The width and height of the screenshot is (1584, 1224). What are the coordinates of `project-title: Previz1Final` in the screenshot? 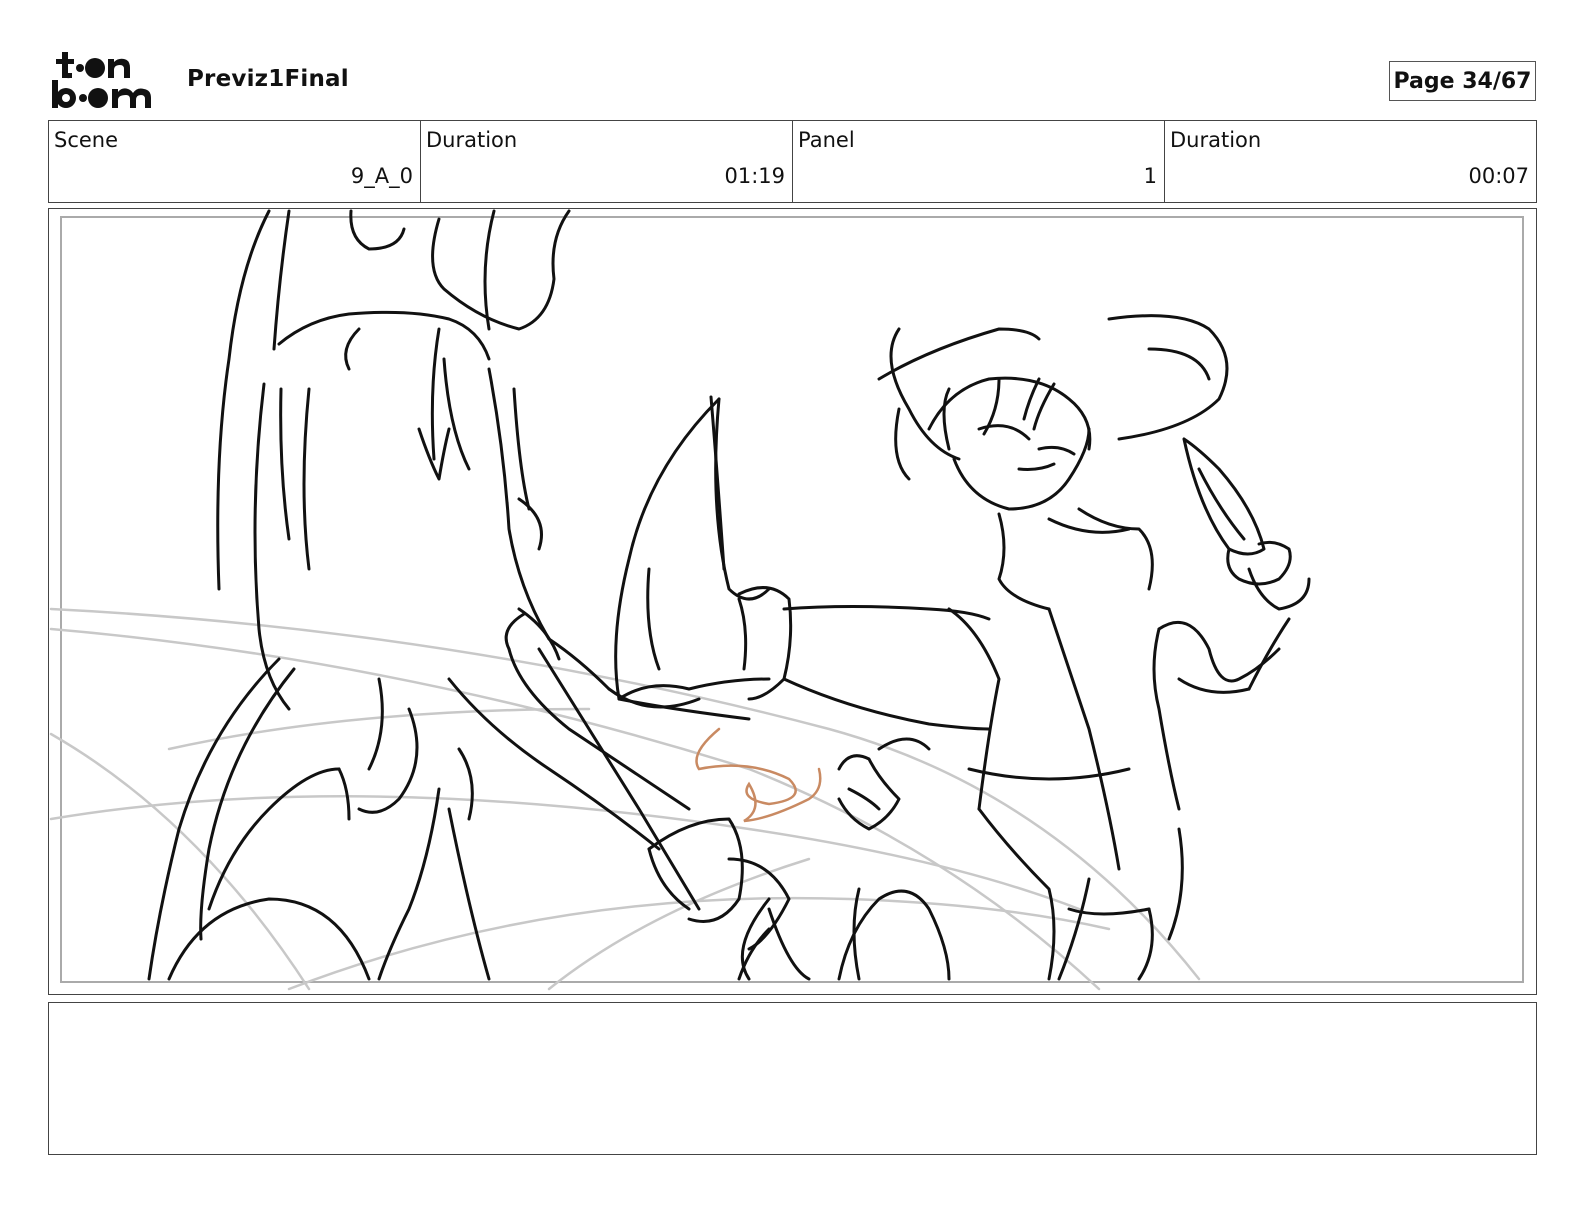 It's located at (268, 79).